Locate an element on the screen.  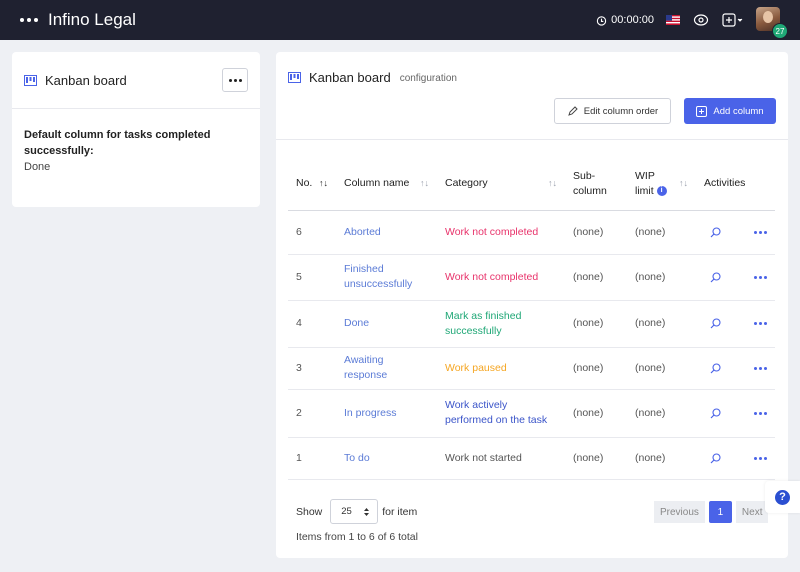
row-number: 4 is located at coordinates (299, 323).